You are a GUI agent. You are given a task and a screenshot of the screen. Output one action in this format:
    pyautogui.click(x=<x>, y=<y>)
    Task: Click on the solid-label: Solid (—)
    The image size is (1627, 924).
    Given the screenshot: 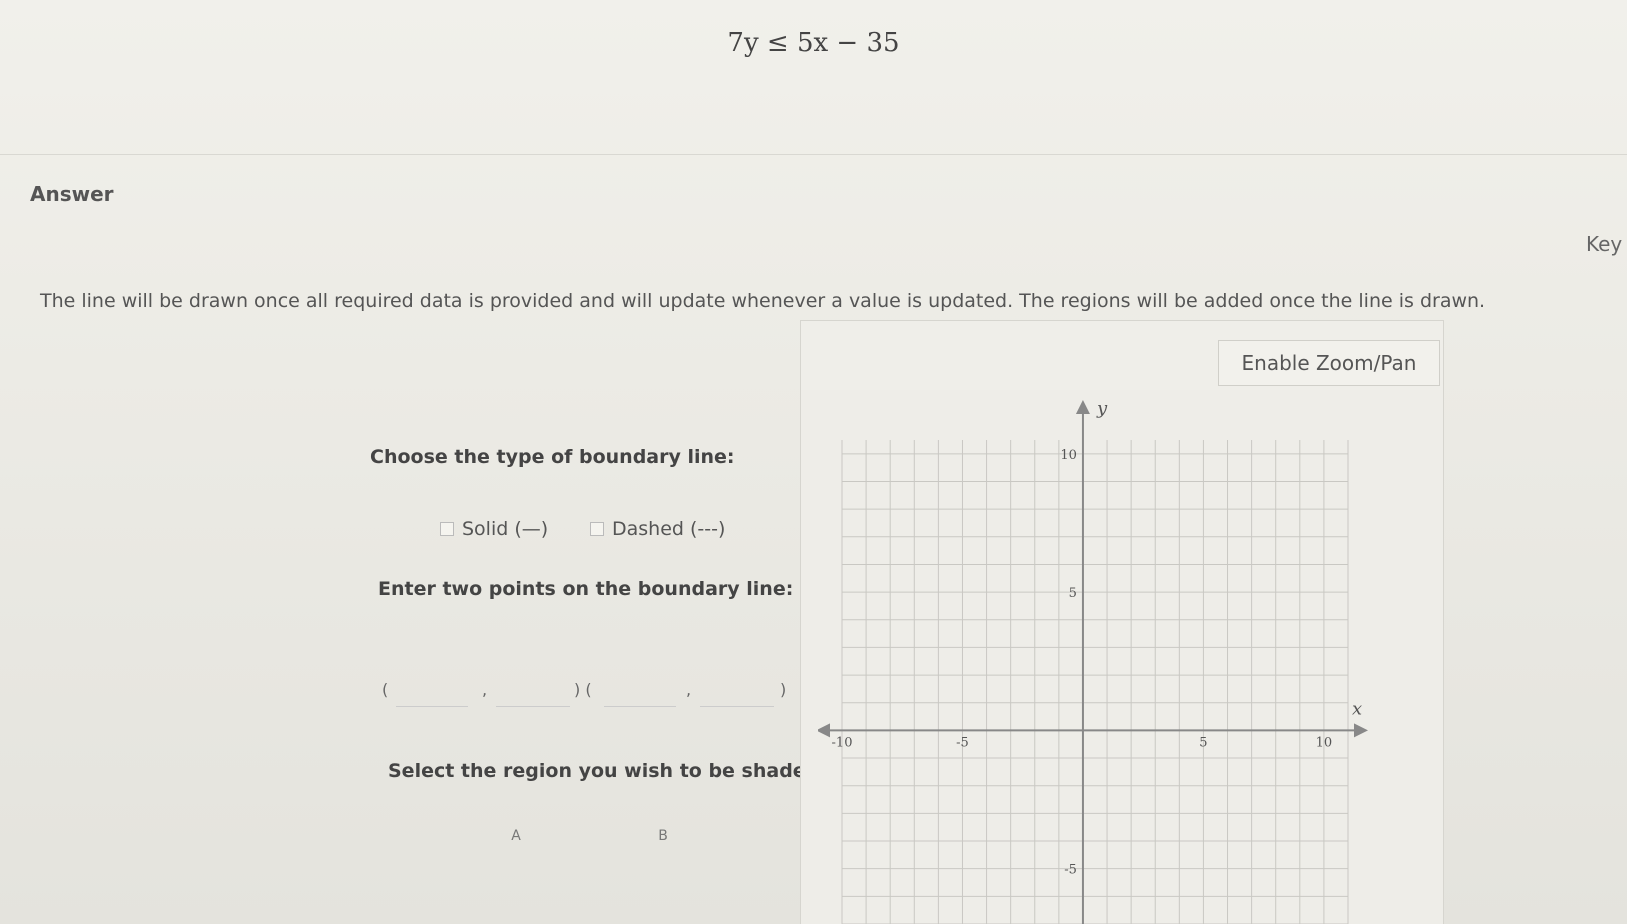 What is the action you would take?
    pyautogui.click(x=505, y=529)
    